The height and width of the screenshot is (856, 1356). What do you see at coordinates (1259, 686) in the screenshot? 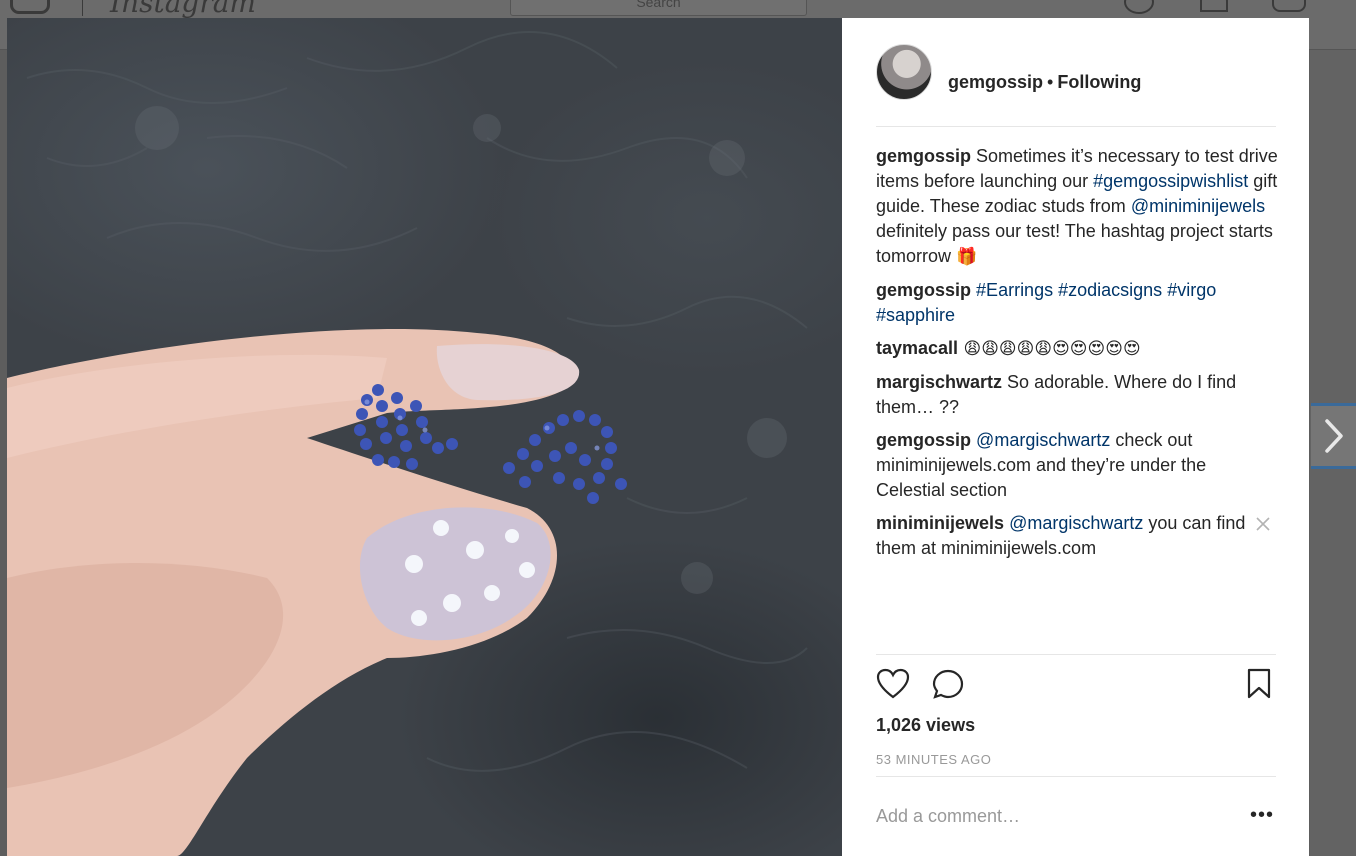
I see `bookmark-icon` at bounding box center [1259, 686].